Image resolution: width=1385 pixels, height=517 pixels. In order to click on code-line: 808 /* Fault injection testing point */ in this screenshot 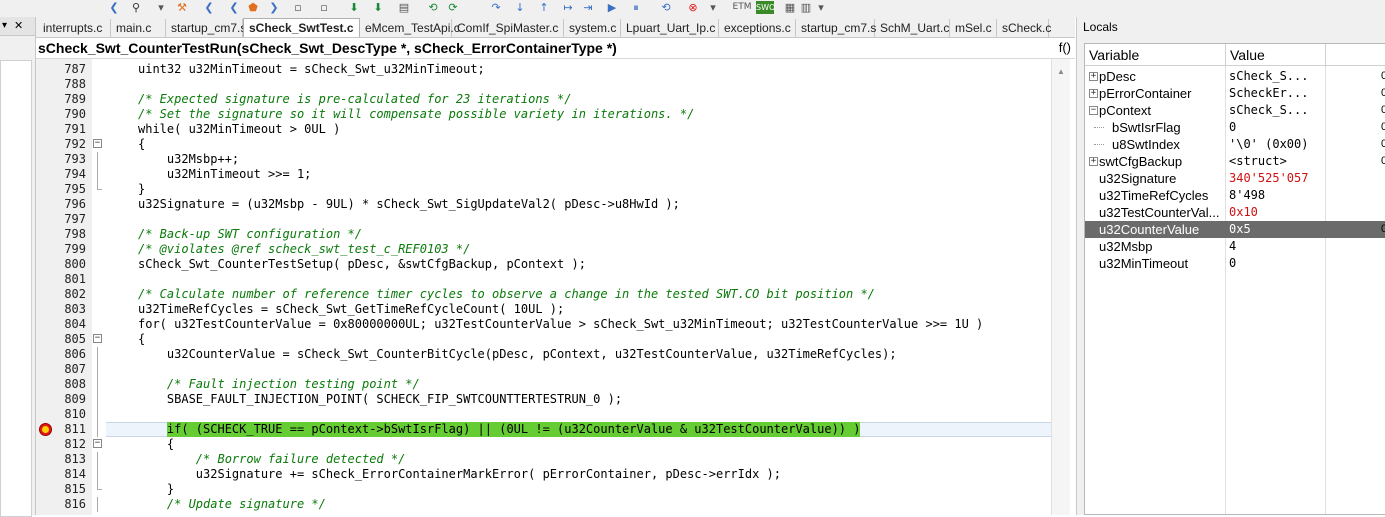, I will do `click(543, 384)`.